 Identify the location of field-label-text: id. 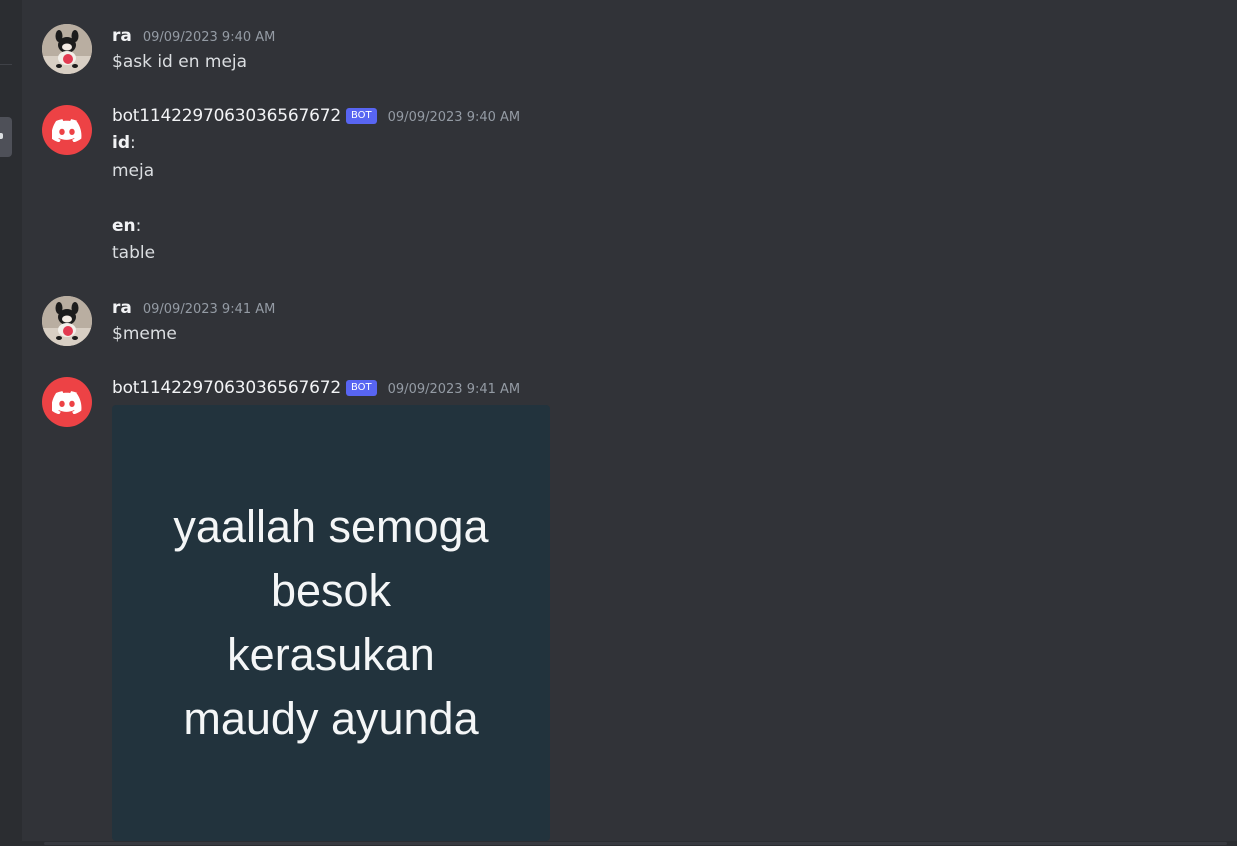
(121, 143).